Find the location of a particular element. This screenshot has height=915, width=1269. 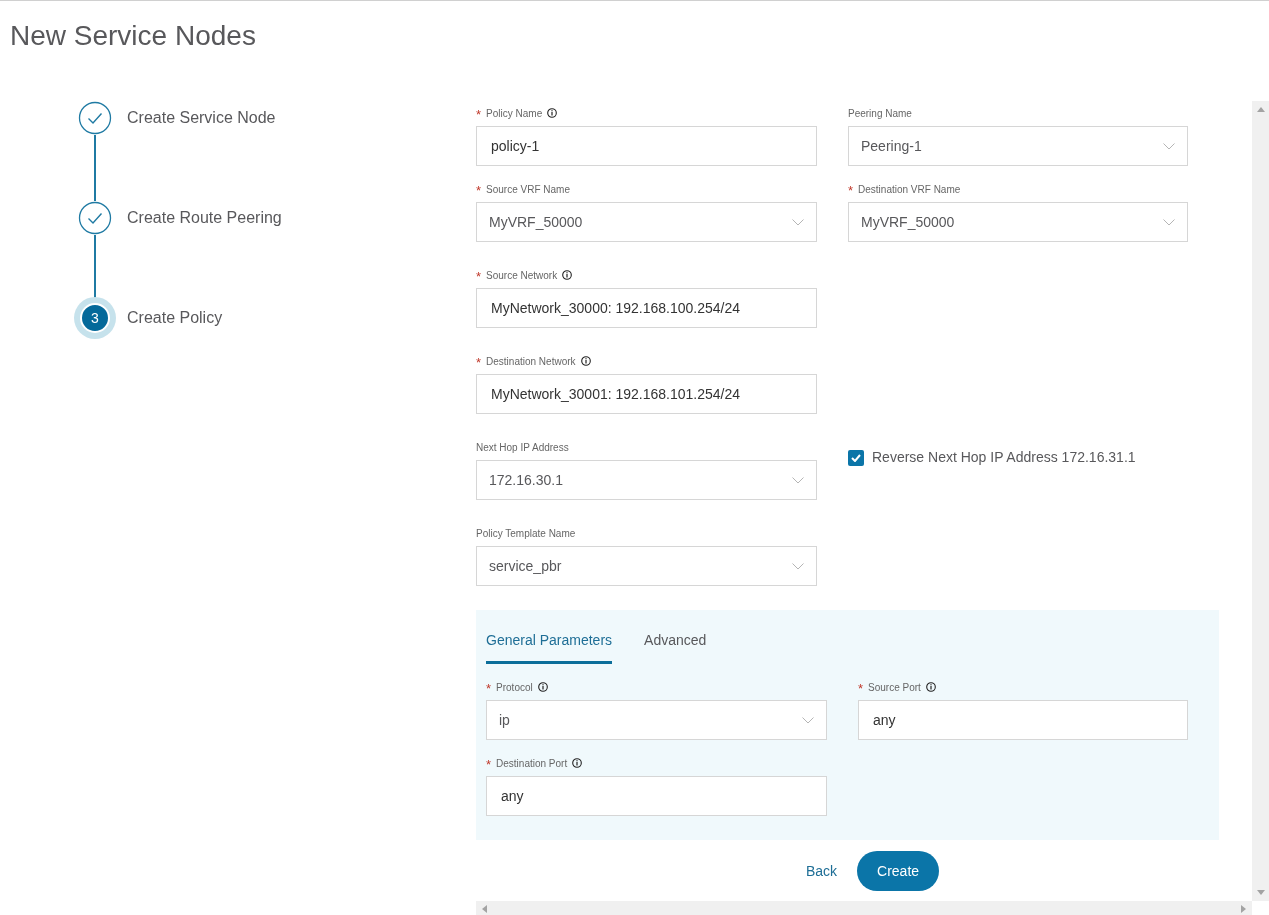

tab: Advanced is located at coordinates (675, 647).